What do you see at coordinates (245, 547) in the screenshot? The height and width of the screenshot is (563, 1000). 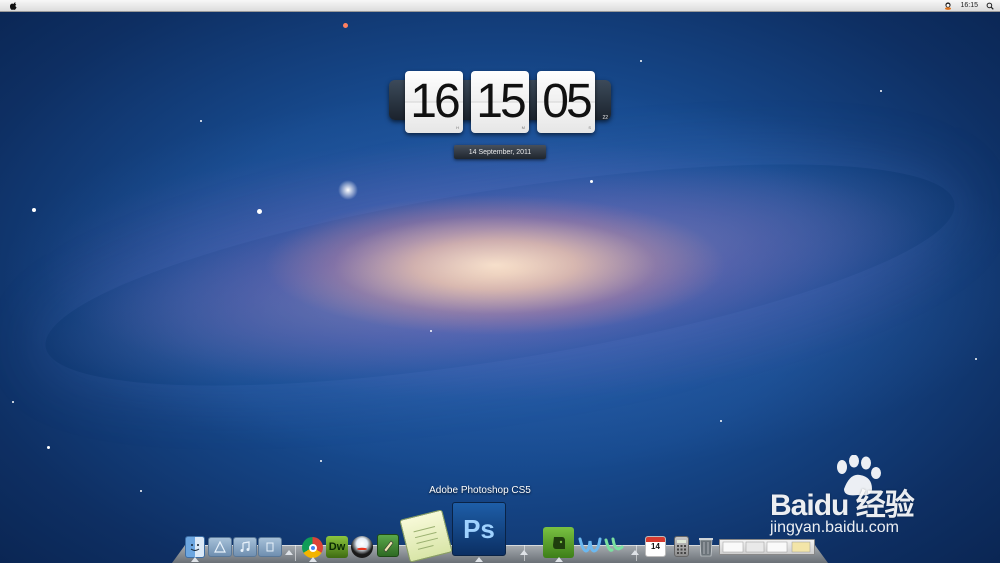 I see `music-folder-icon` at bounding box center [245, 547].